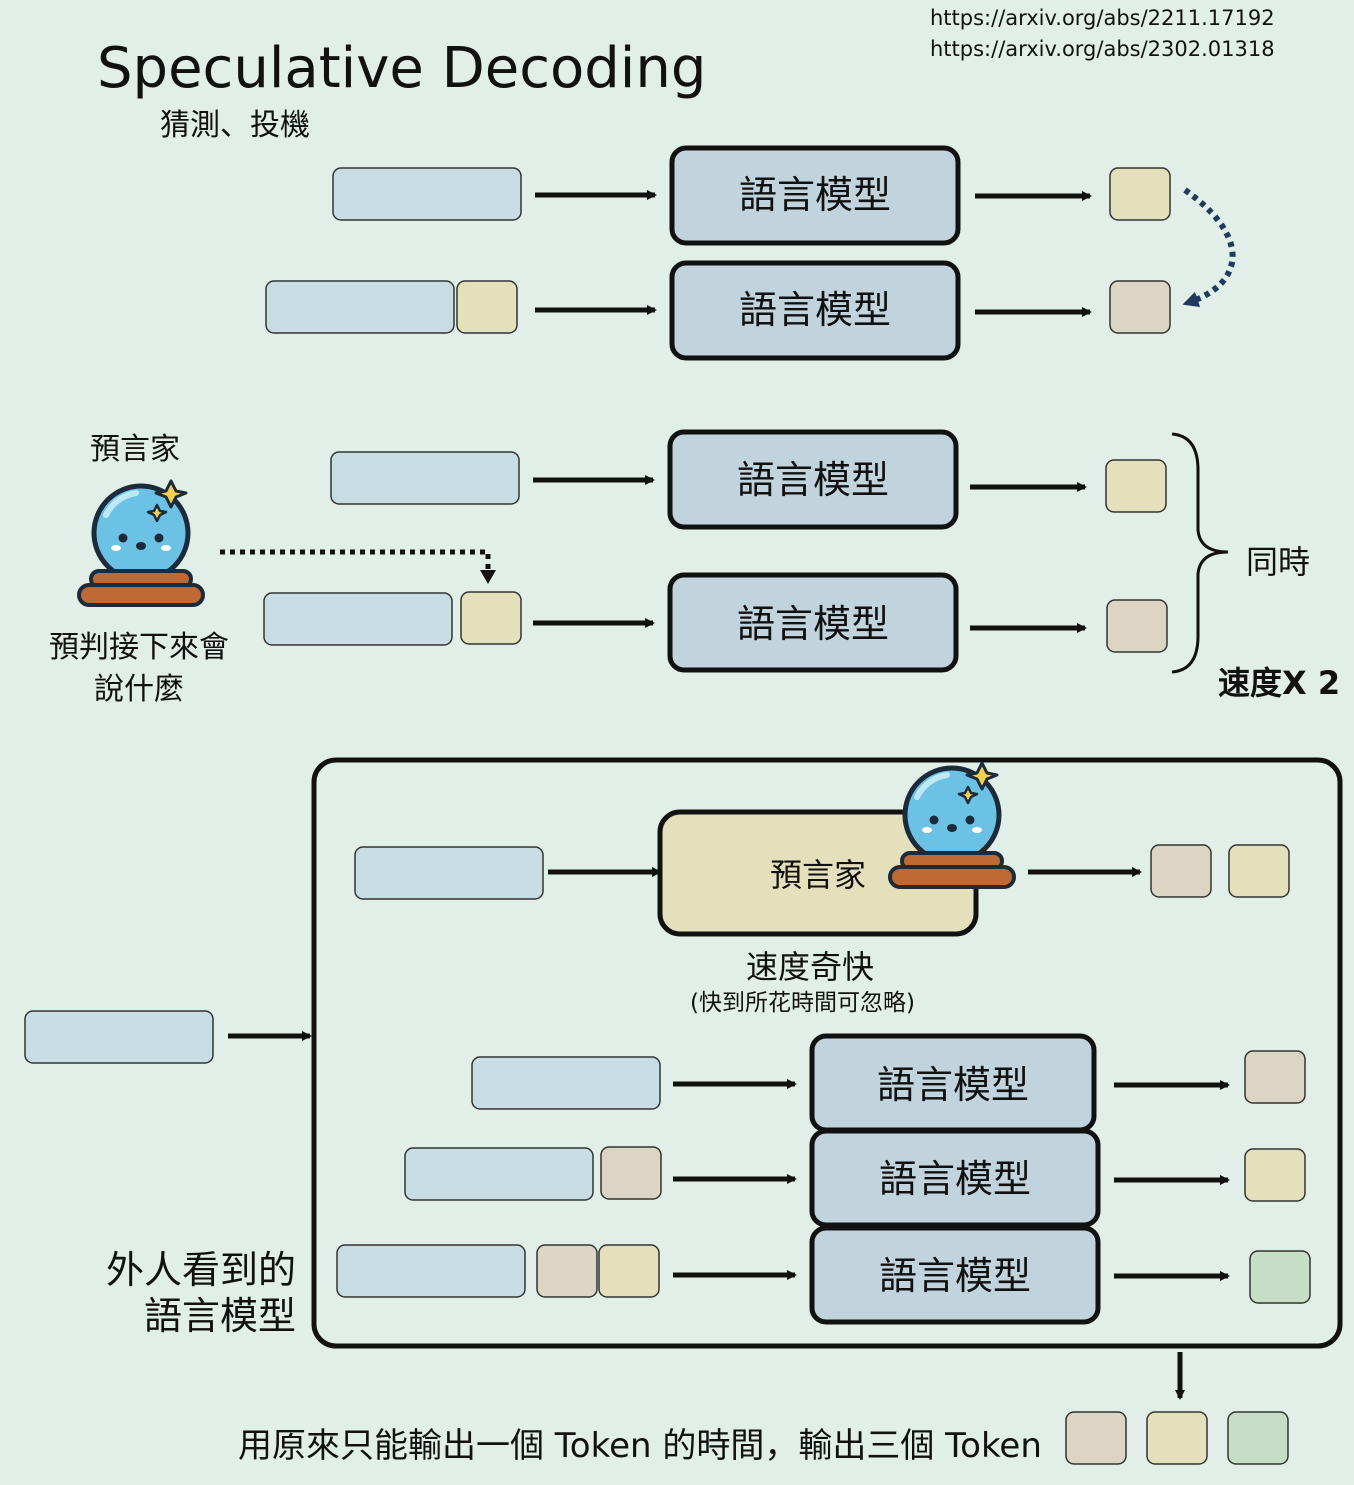 Image resolution: width=1354 pixels, height=1485 pixels. Describe the element at coordinates (402, 68) in the screenshot. I see `page-title: Speculative Decoding` at that location.